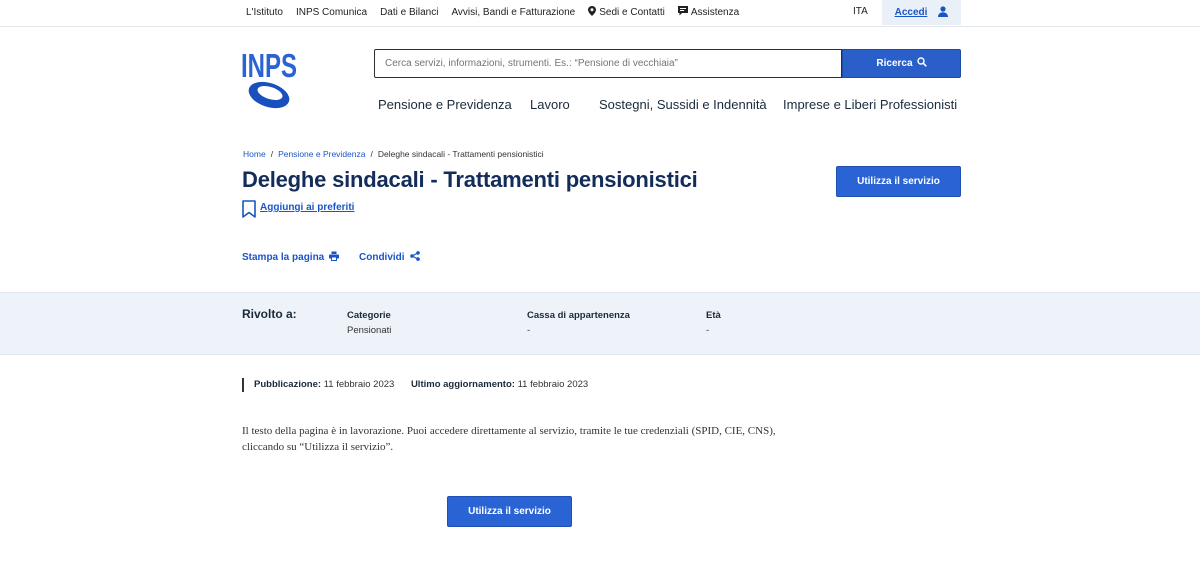 This screenshot has width=1200, height=574. I want to click on top-link-sedi-contatti: Sedi e Contatti, so click(626, 12).